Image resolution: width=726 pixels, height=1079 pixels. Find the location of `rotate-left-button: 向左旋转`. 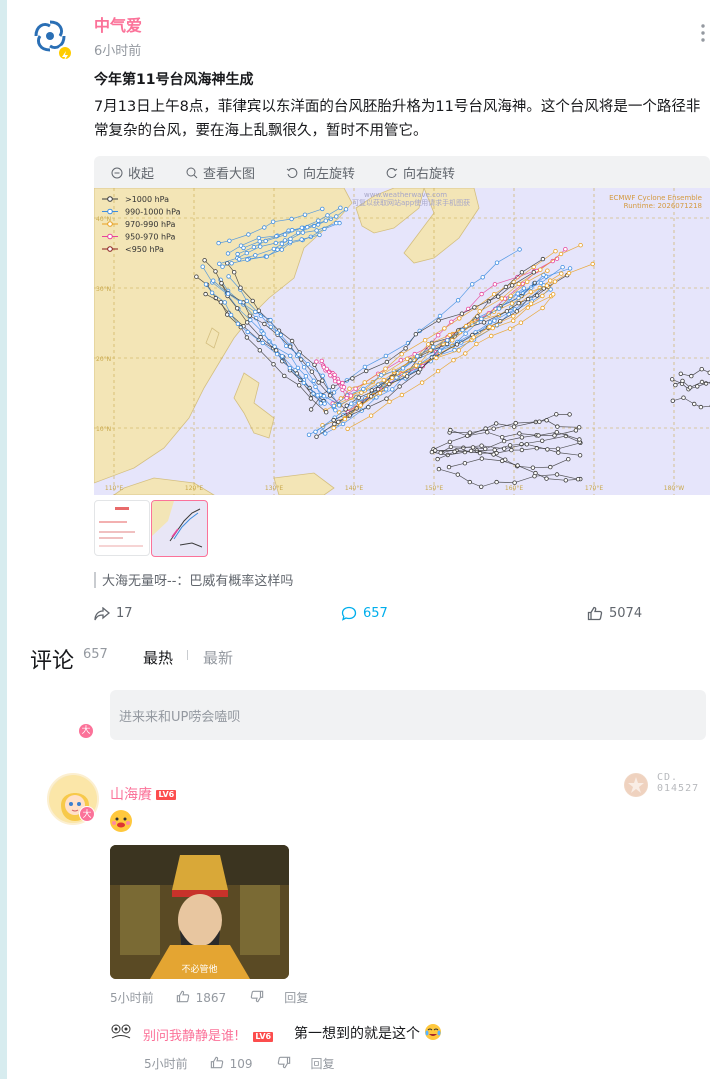

rotate-left-button: 向左旋转 is located at coordinates (320, 172).